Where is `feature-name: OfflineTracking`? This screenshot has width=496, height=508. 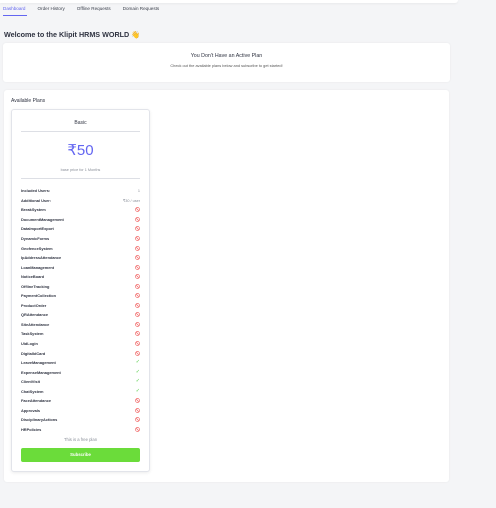
feature-name: OfflineTracking is located at coordinates (35, 286).